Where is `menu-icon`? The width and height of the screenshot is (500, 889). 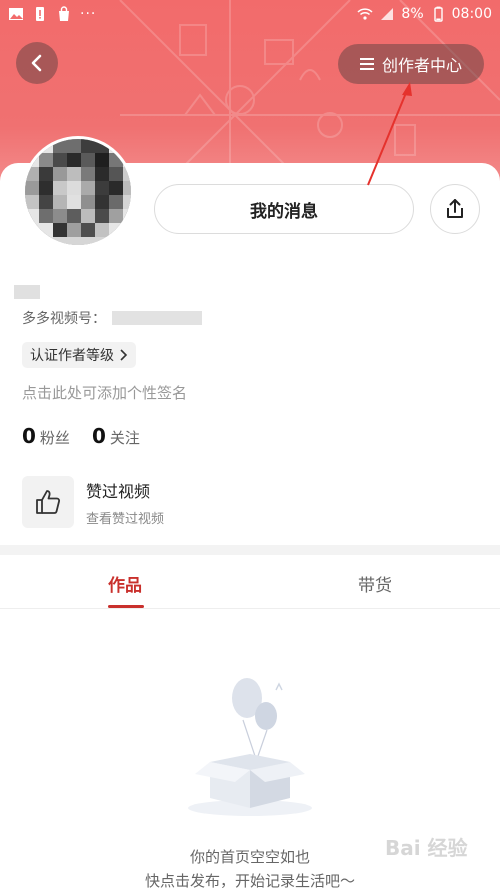
menu-icon is located at coordinates (366, 64).